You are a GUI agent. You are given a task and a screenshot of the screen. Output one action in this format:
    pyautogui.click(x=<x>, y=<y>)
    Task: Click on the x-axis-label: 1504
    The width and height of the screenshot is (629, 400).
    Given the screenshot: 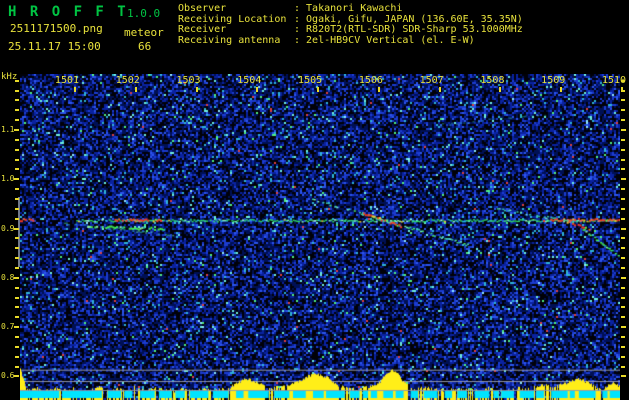 What is the action you would take?
    pyautogui.click(x=249, y=80)
    